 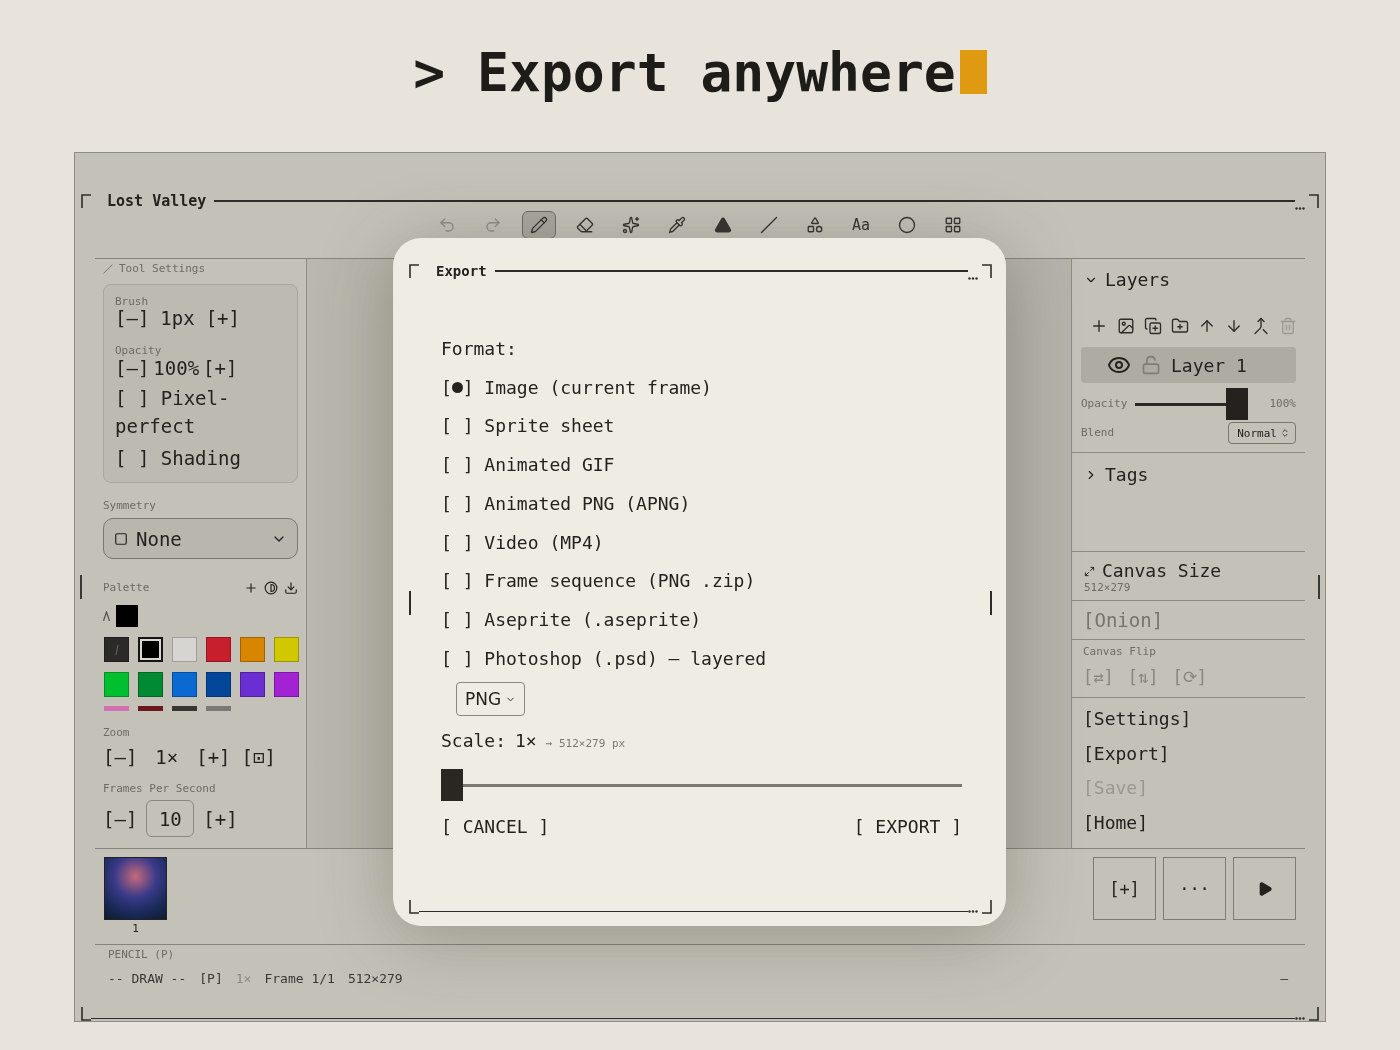 I want to click on menu-link: [Home], so click(x=1194, y=822).